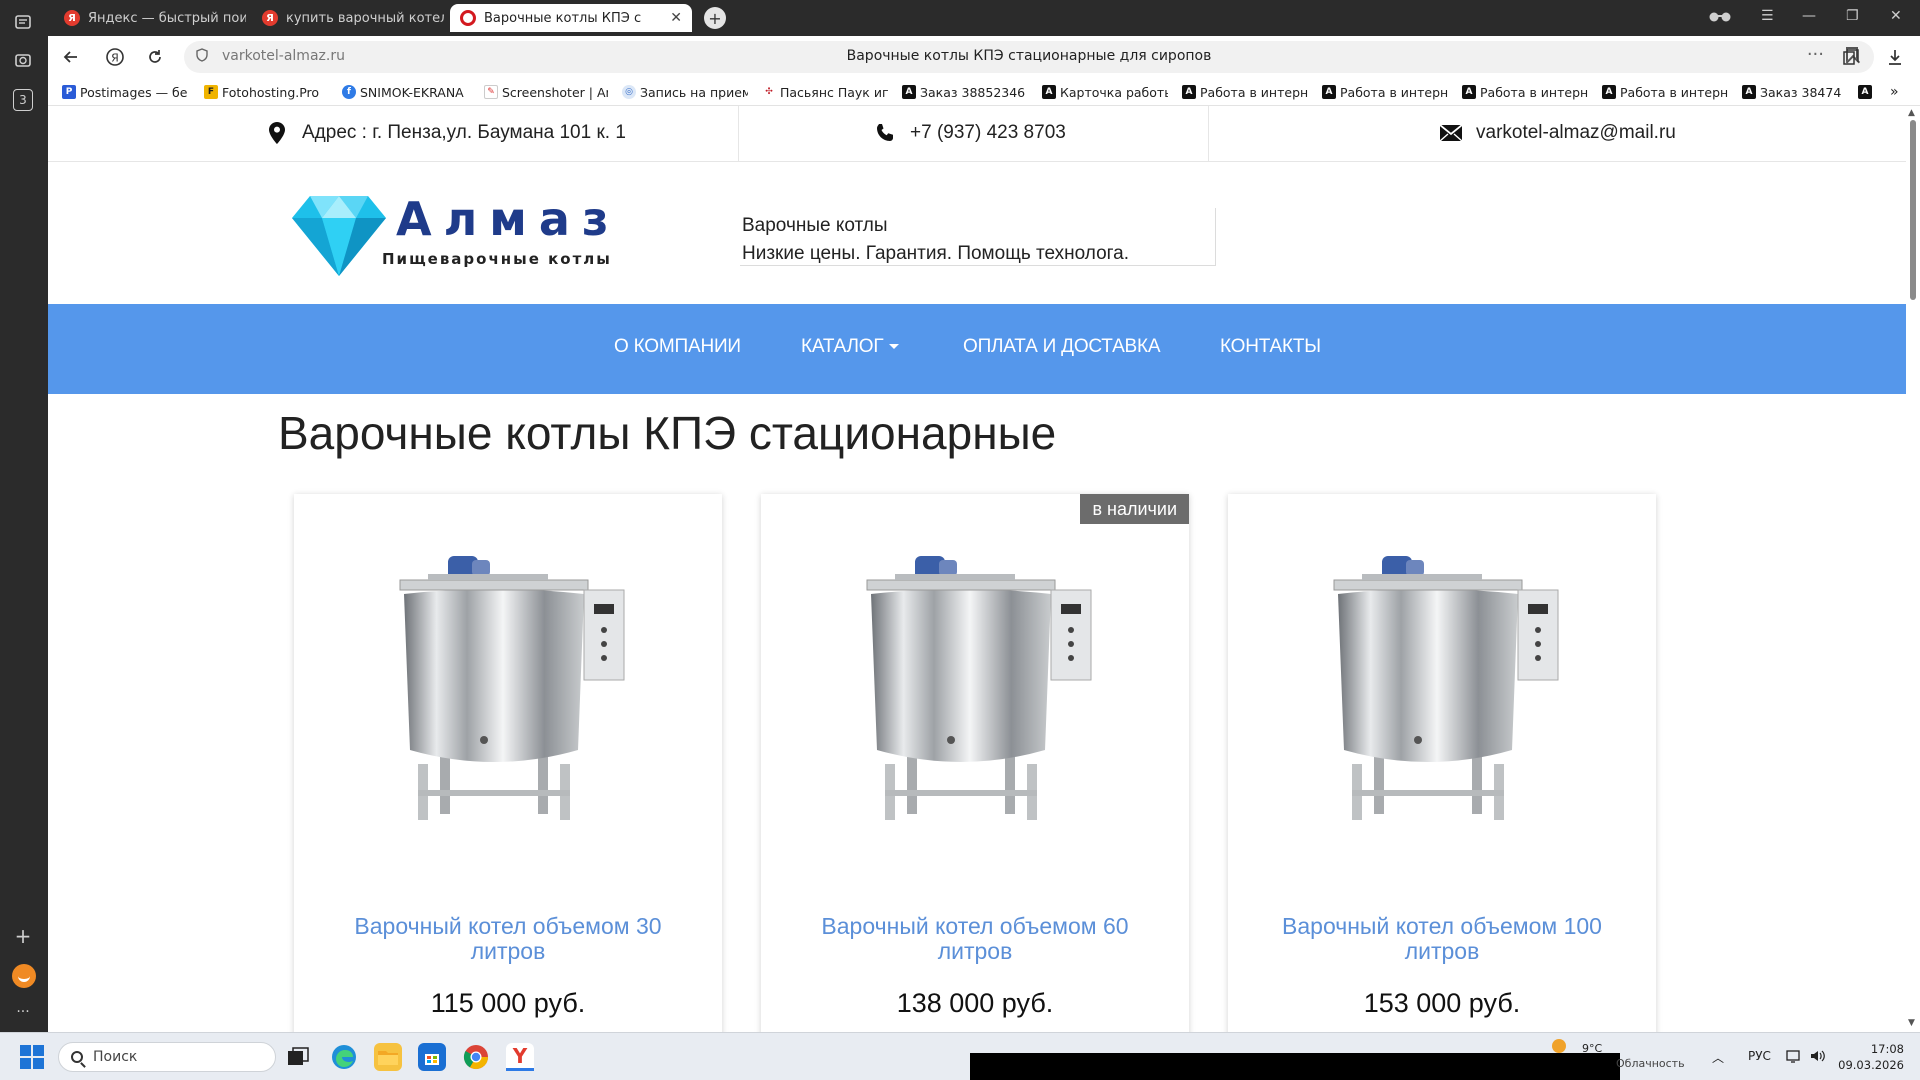 The width and height of the screenshot is (1920, 1080). Describe the element at coordinates (1559, 1046) in the screenshot. I see `weather-icon` at that location.